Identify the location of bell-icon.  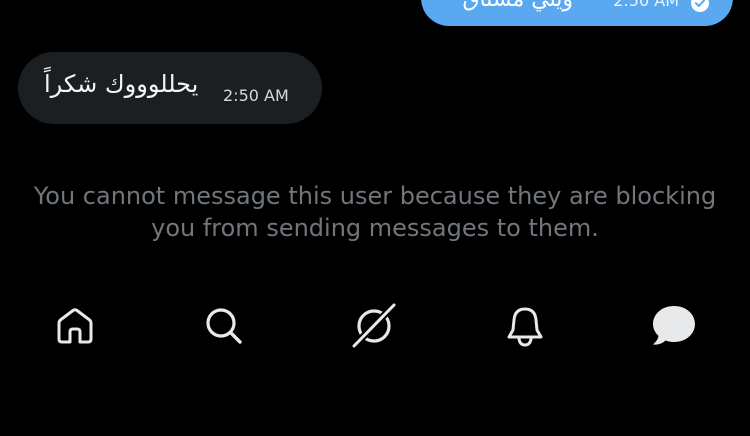
(525, 326).